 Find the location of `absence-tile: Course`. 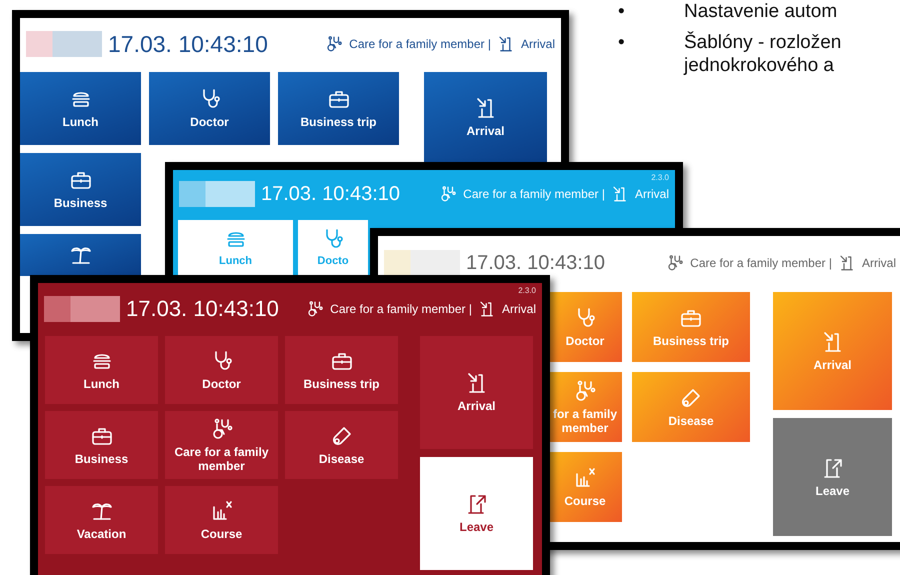

absence-tile: Course is located at coordinates (221, 520).